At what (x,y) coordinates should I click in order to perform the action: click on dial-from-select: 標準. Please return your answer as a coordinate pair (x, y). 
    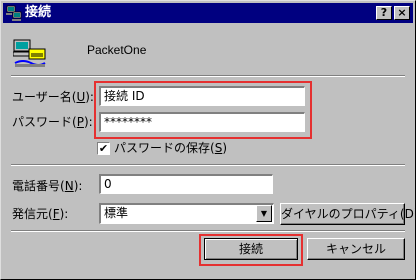
    Looking at the image, I should click on (186, 213).